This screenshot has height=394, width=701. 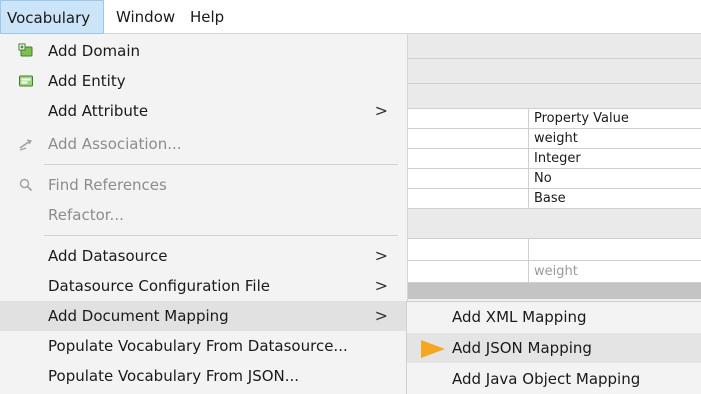 I want to click on menu-item-label: Add Entity, so click(x=87, y=81).